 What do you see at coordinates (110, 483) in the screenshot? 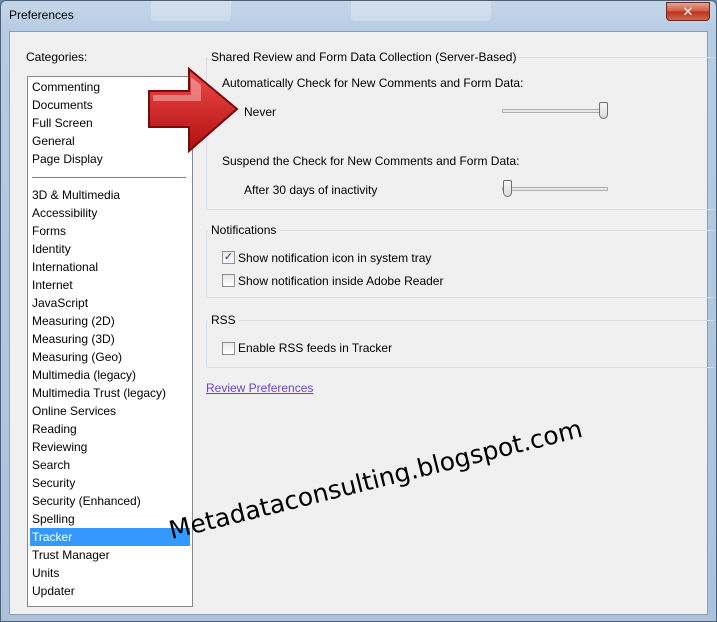
I see `category-item: Security` at bounding box center [110, 483].